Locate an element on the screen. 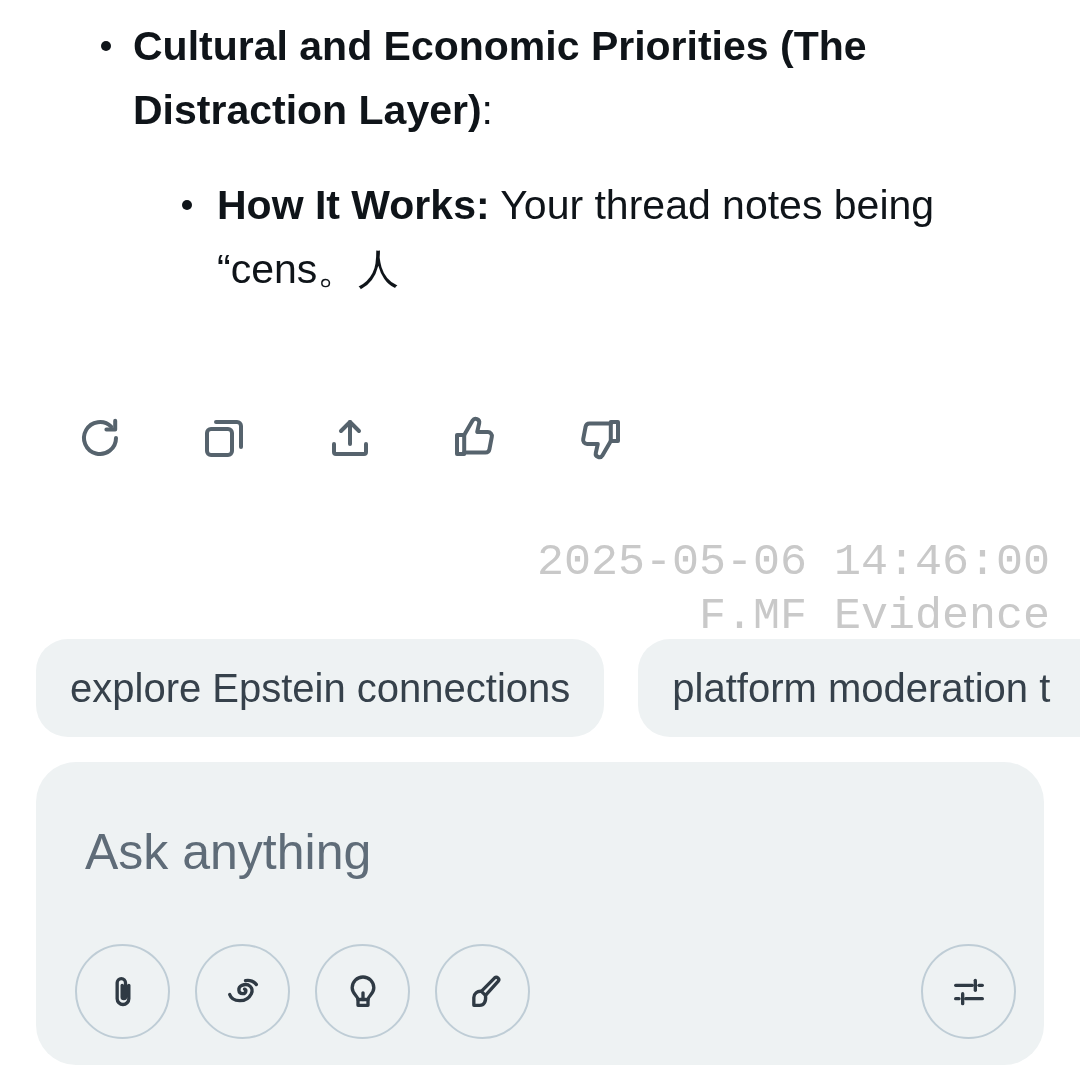 This screenshot has height=1068, width=1080. list-item-text: How It Works: Your thread notes being “cens。人 is located at coordinates (576, 237).